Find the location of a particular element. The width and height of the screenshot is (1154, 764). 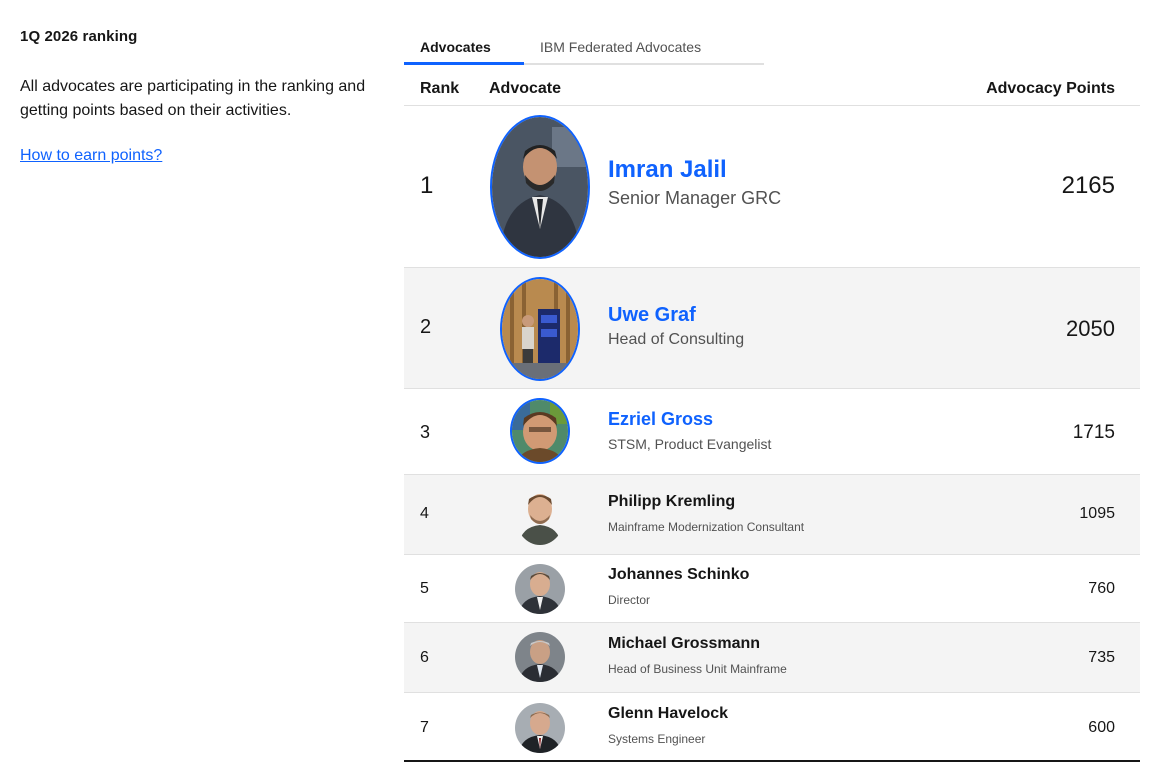

advocate-title: Systems Engineer is located at coordinates (657, 739).